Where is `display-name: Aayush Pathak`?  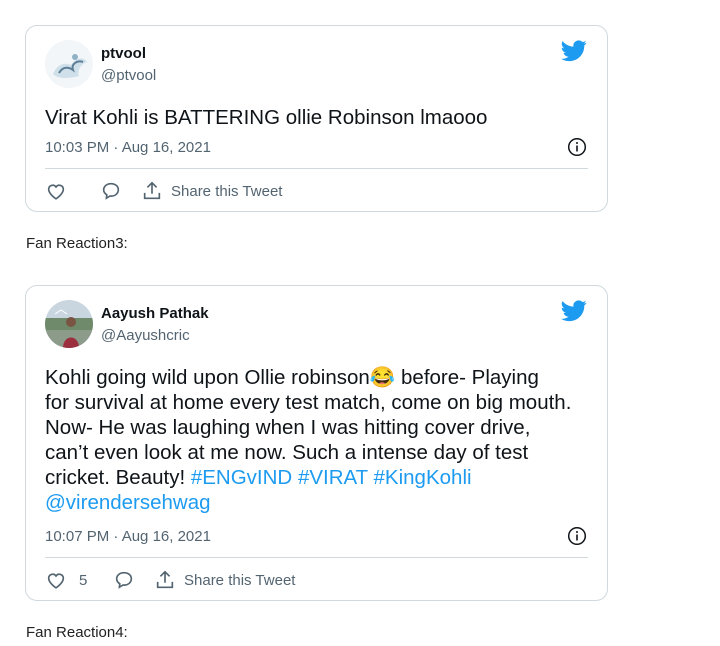 display-name: Aayush Pathak is located at coordinates (155, 313).